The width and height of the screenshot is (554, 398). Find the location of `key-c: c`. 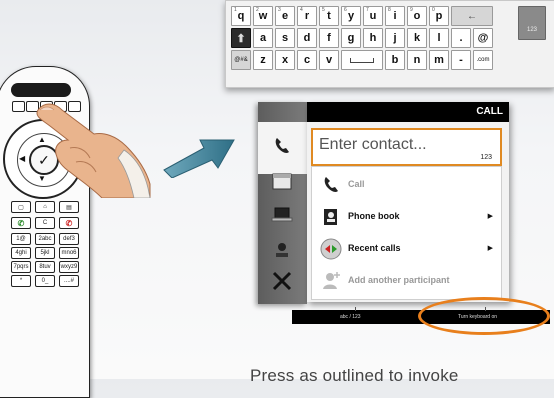

key-c: c is located at coordinates (307, 60).